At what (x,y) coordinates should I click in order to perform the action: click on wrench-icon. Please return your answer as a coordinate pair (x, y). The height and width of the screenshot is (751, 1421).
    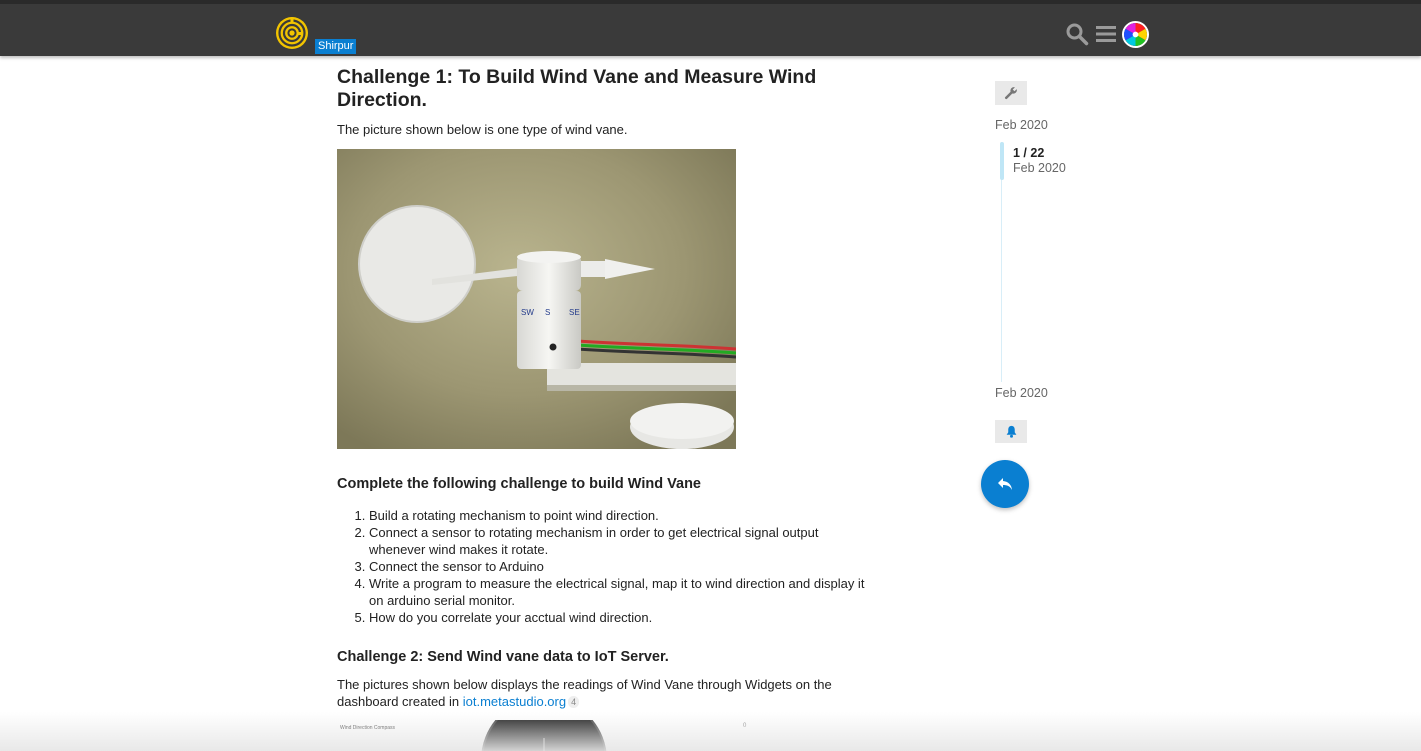
    Looking at the image, I should click on (1010, 93).